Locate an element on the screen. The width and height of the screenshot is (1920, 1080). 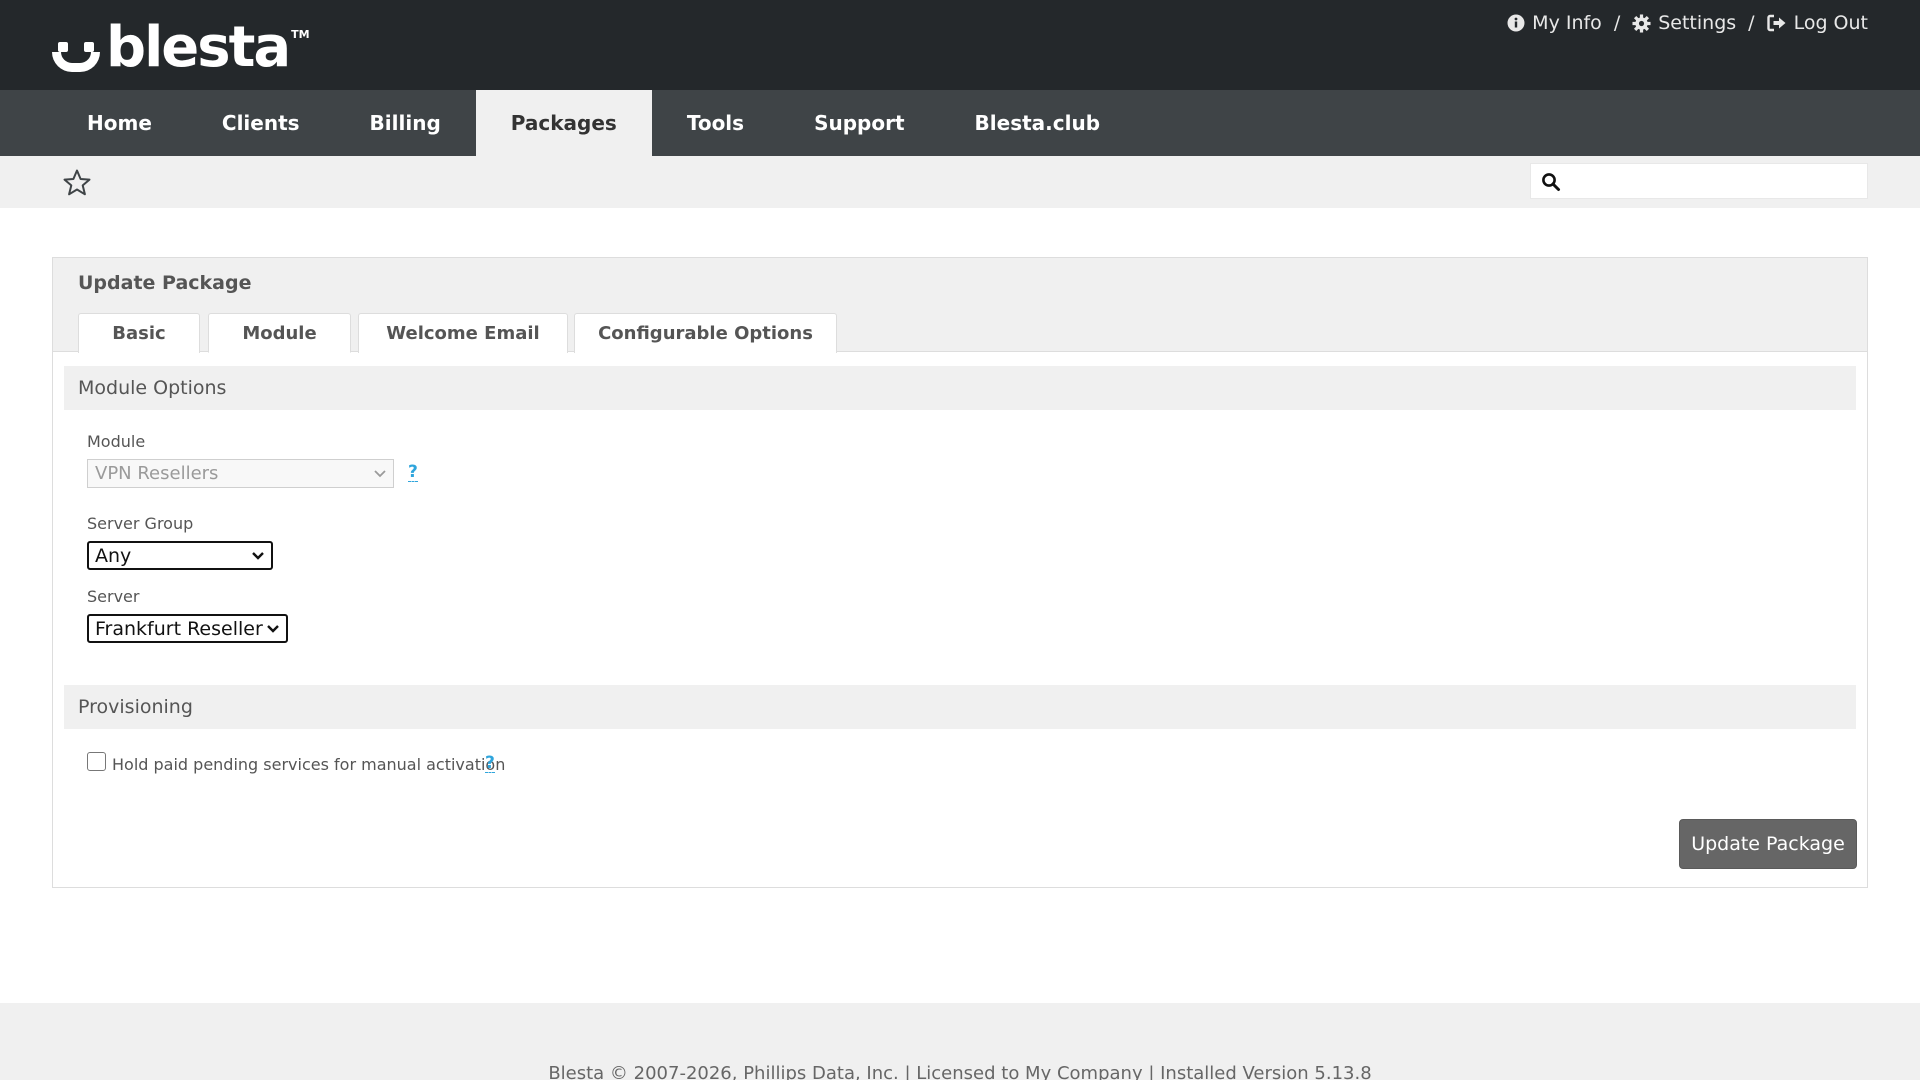
info-circle-icon is located at coordinates (1516, 23).